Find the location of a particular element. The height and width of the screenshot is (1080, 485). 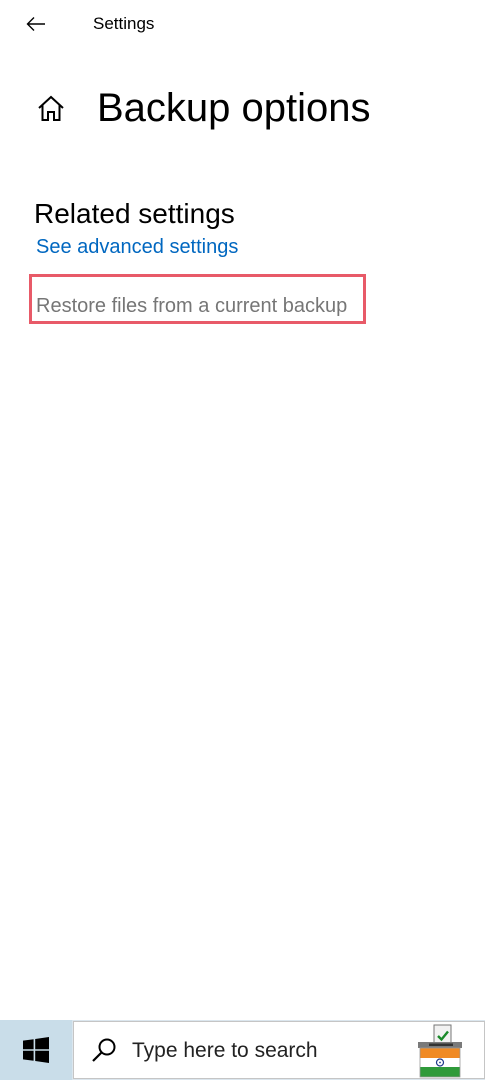

start-button is located at coordinates (36, 1050).